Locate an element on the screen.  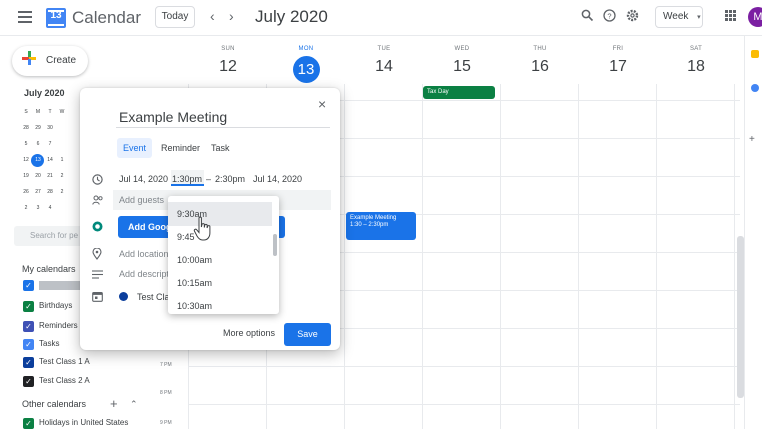
day-header-sun: SUN 12 is located at coordinates (228, 61).